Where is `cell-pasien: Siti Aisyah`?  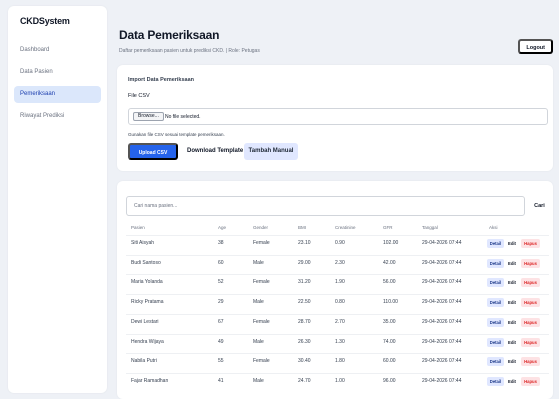
cell-pasien: Siti Aisyah is located at coordinates (143, 243).